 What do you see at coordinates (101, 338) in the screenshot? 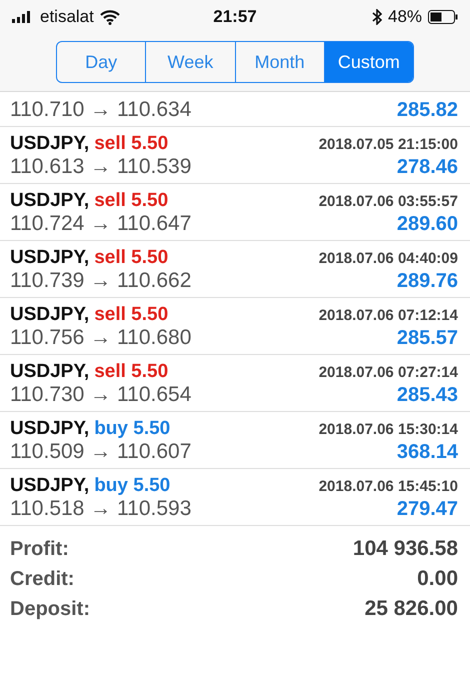
I see `price-range: 110.756 → 110.680` at bounding box center [101, 338].